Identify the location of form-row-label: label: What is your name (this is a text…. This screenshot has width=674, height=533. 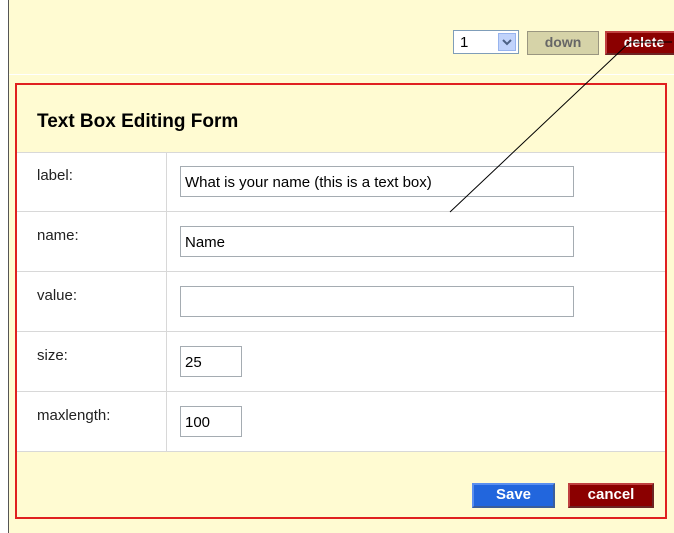
(341, 182).